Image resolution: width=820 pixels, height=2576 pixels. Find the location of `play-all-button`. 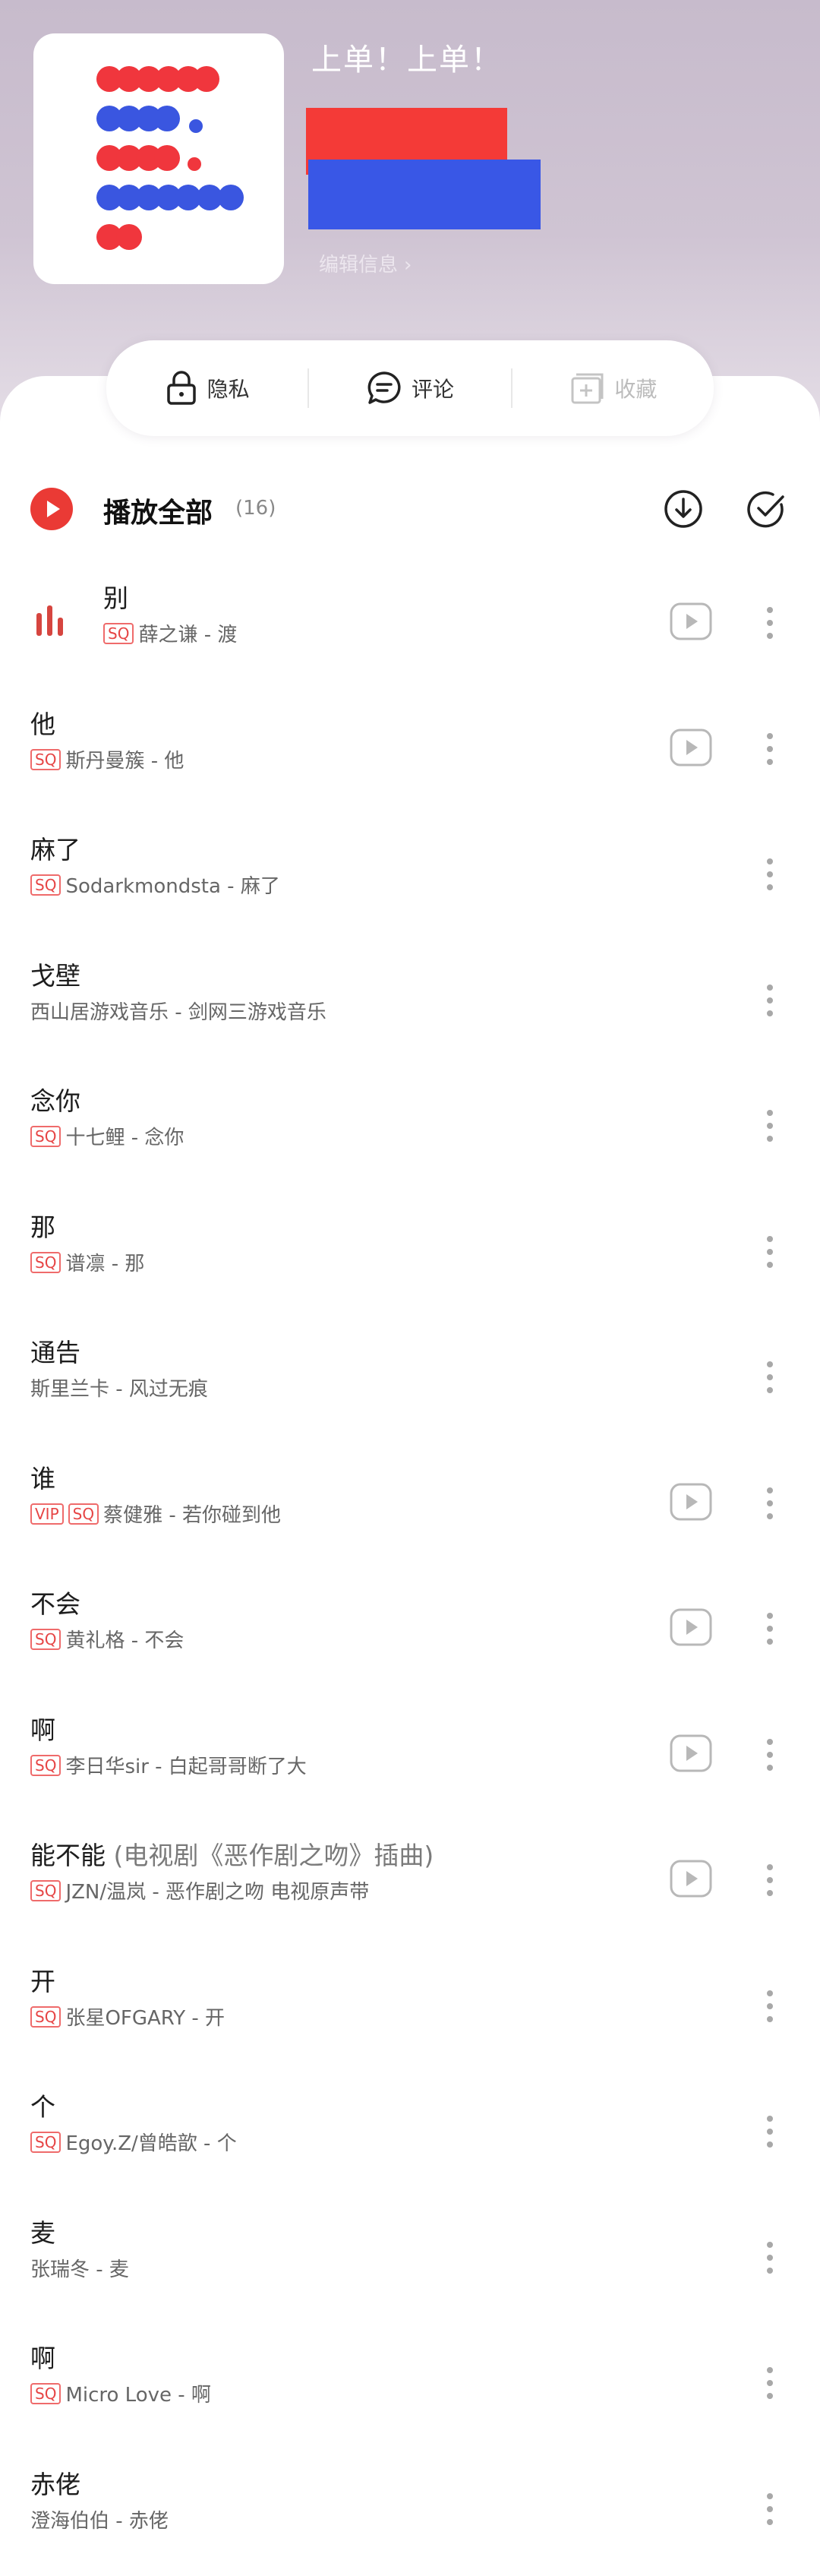

play-all-button is located at coordinates (51, 509).